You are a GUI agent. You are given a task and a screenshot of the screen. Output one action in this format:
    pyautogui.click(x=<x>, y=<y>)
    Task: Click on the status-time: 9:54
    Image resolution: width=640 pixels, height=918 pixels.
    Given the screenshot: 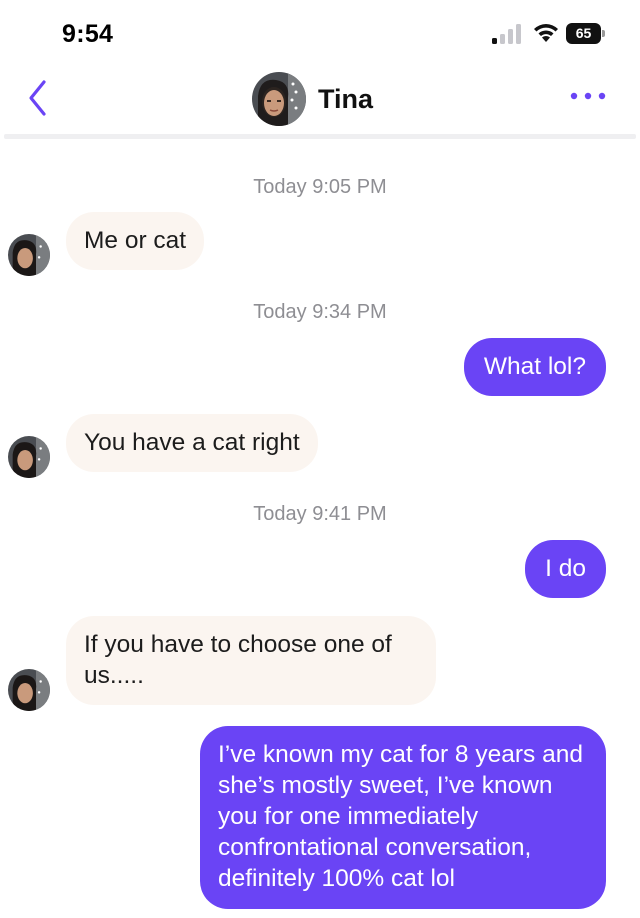 What is the action you would take?
    pyautogui.click(x=88, y=34)
    